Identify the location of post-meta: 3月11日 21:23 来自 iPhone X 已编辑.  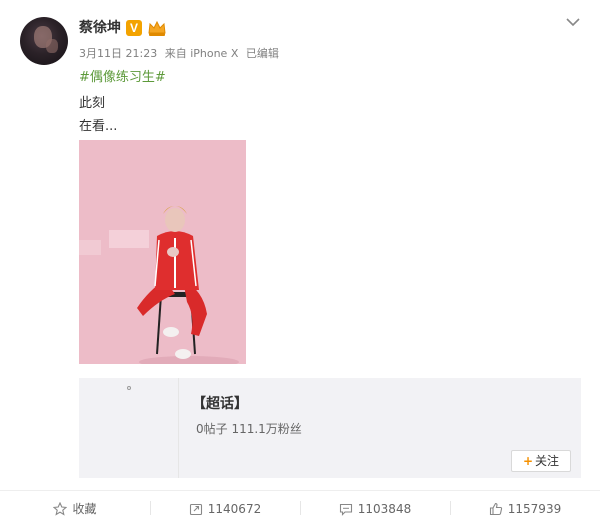
(181, 54).